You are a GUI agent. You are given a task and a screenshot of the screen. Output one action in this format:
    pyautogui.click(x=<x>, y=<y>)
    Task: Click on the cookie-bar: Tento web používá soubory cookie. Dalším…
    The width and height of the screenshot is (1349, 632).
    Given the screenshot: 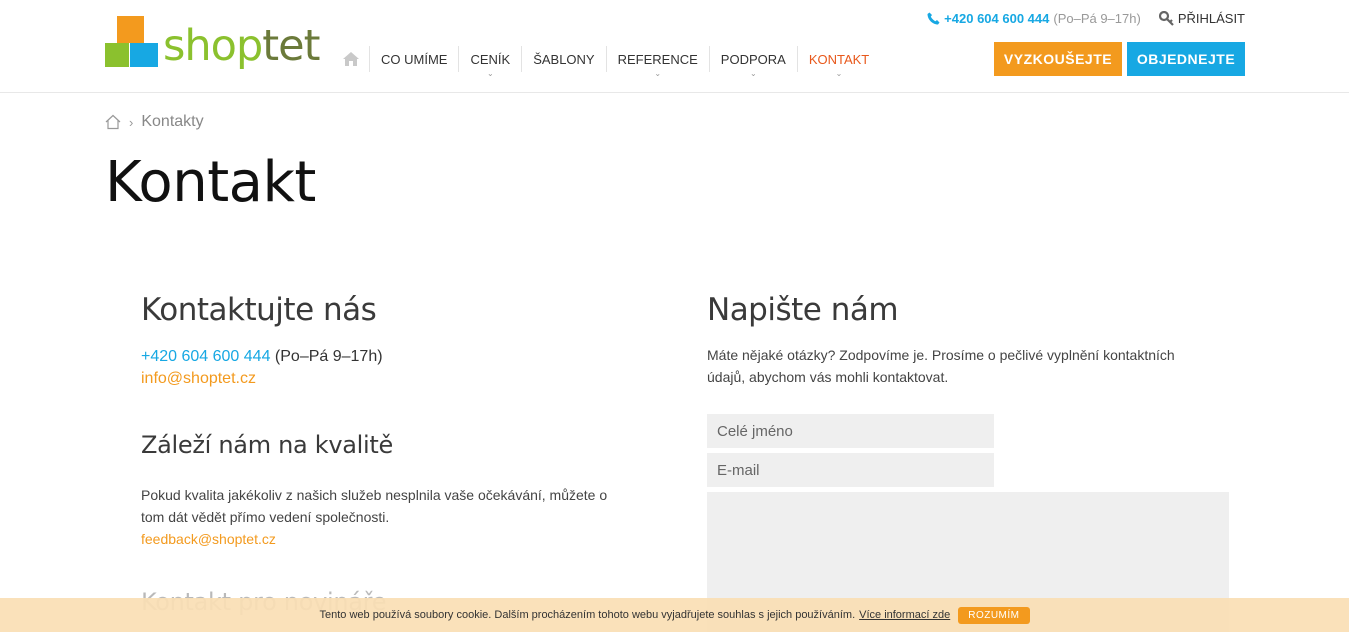 What is the action you would take?
    pyautogui.click(x=674, y=615)
    